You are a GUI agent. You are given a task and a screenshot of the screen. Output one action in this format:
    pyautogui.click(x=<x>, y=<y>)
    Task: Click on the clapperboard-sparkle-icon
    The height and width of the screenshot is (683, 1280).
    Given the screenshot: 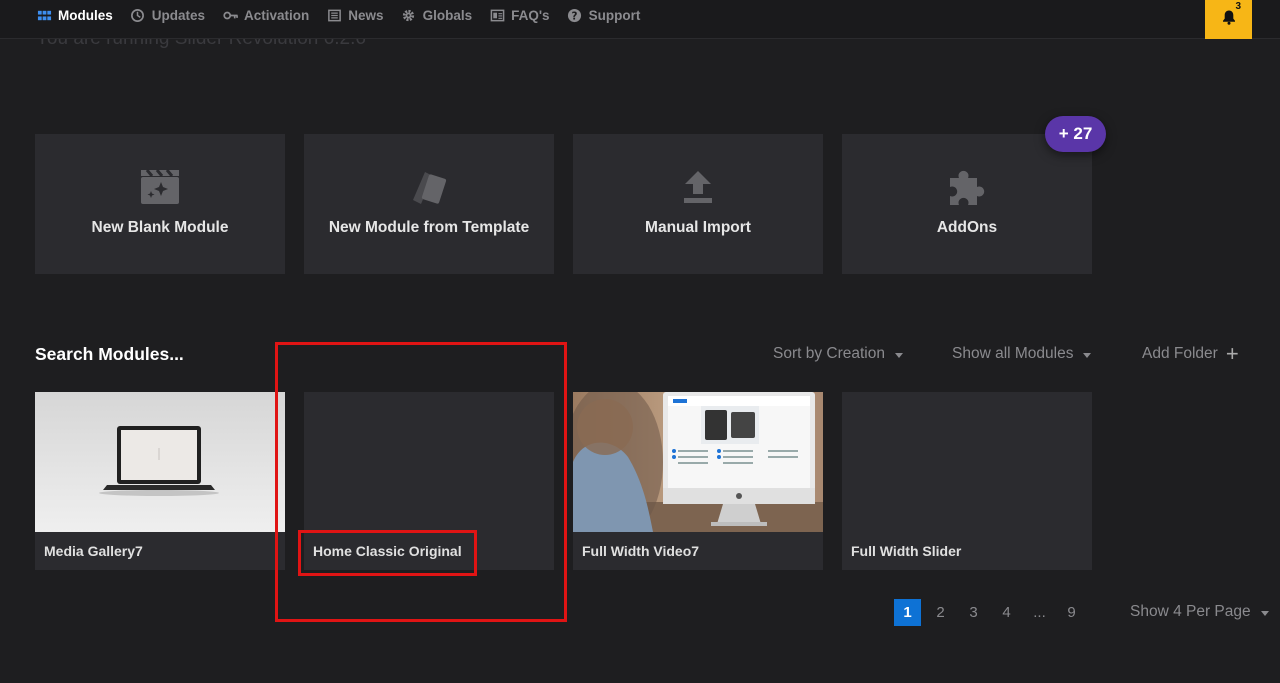 What is the action you would take?
    pyautogui.click(x=160, y=187)
    